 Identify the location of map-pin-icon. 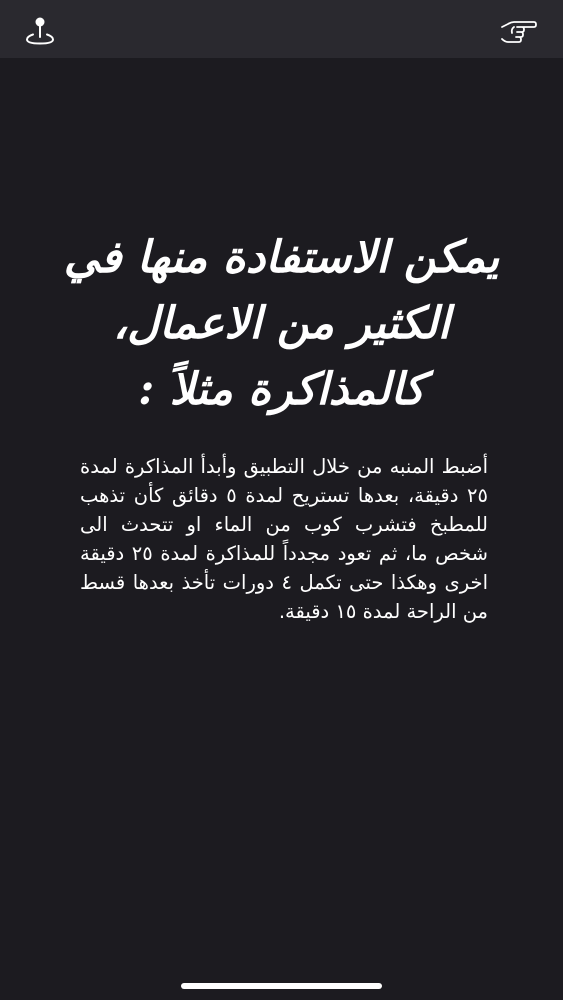
(40, 31).